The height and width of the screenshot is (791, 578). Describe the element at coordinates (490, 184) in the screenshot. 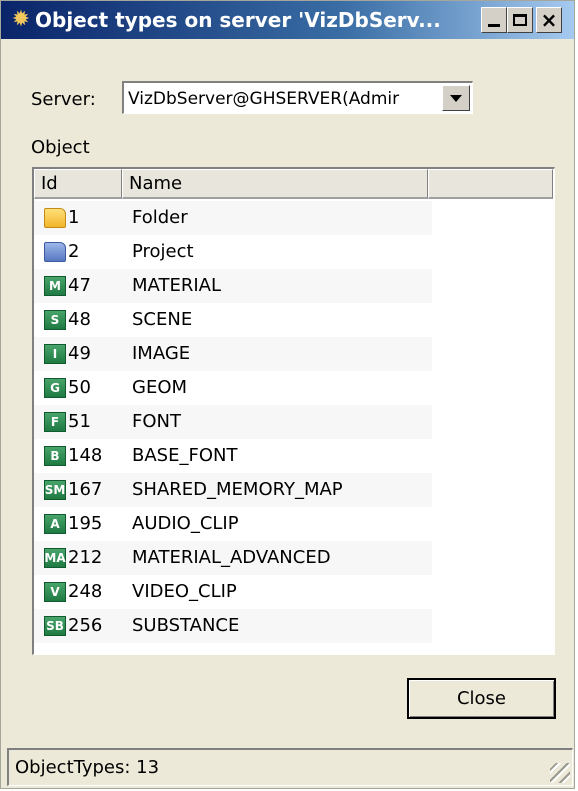

I see `column-header-empty` at that location.